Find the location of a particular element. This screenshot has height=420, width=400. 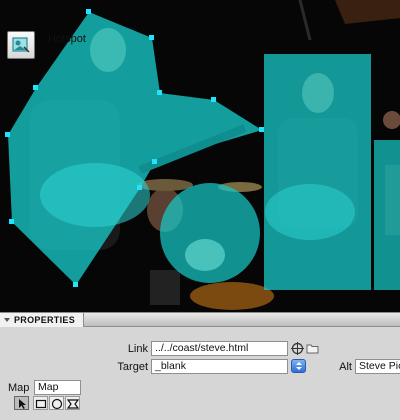

panel-tab-bar: PROPERTIES is located at coordinates (200, 320).